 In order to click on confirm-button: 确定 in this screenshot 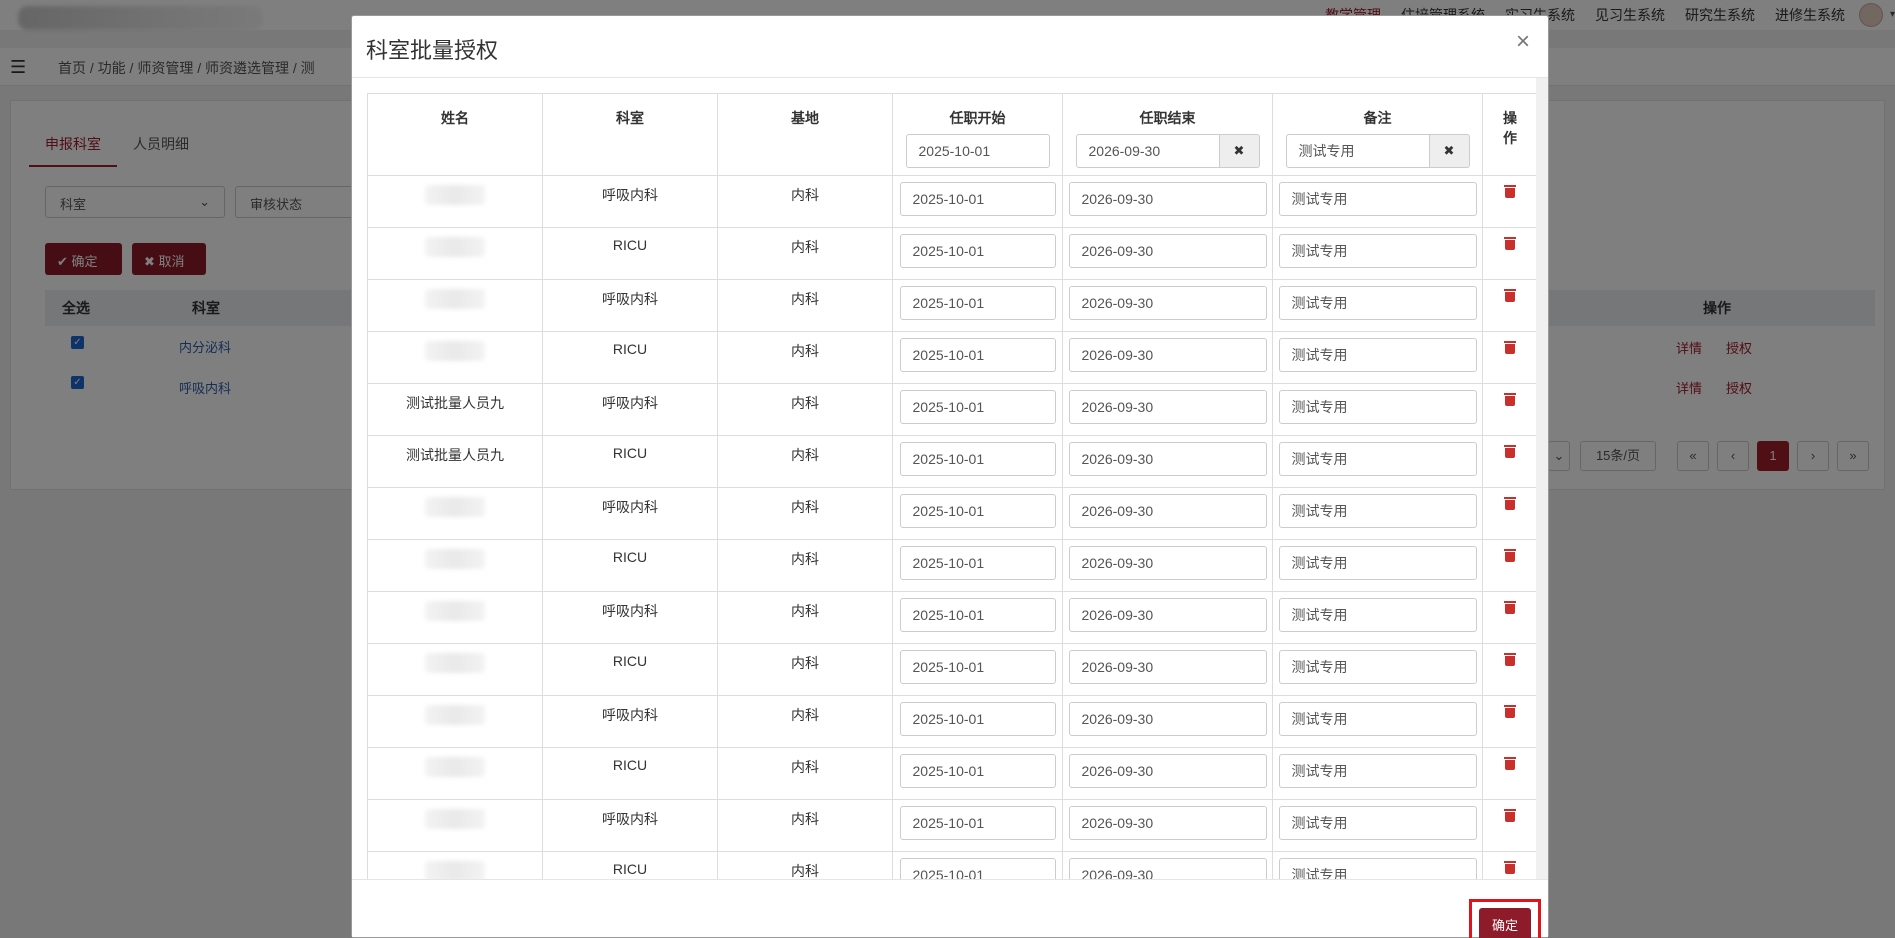, I will do `click(1505, 923)`.